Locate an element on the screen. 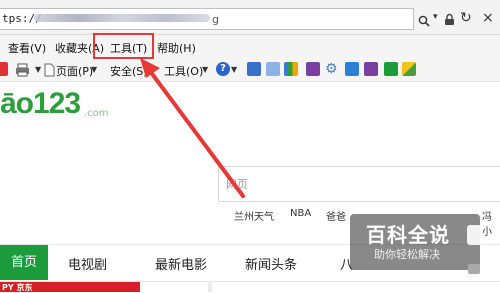 This screenshot has width=500, height=293. gear-icon: ⚙ is located at coordinates (331, 69).